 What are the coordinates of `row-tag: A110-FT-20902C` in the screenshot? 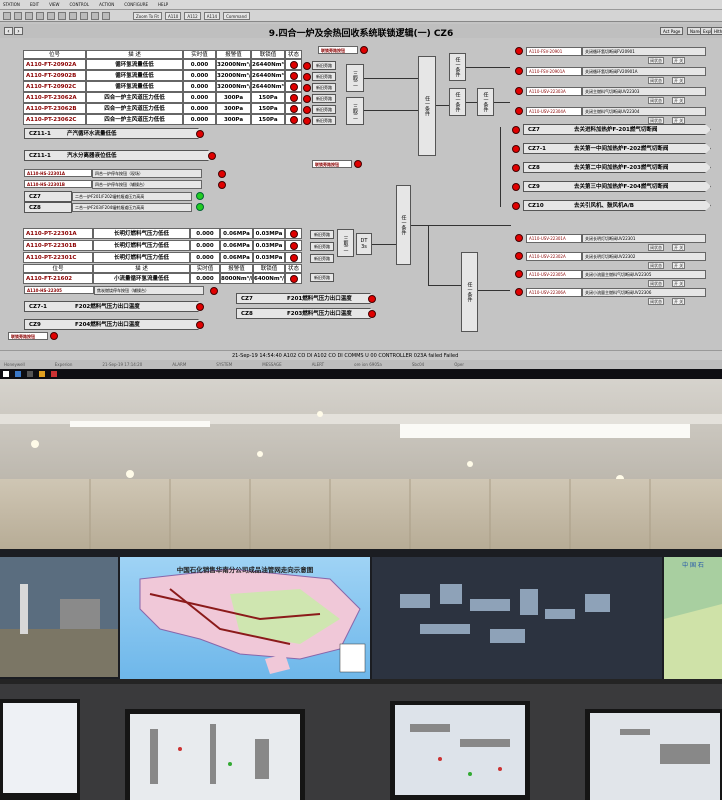 It's located at (54, 86).